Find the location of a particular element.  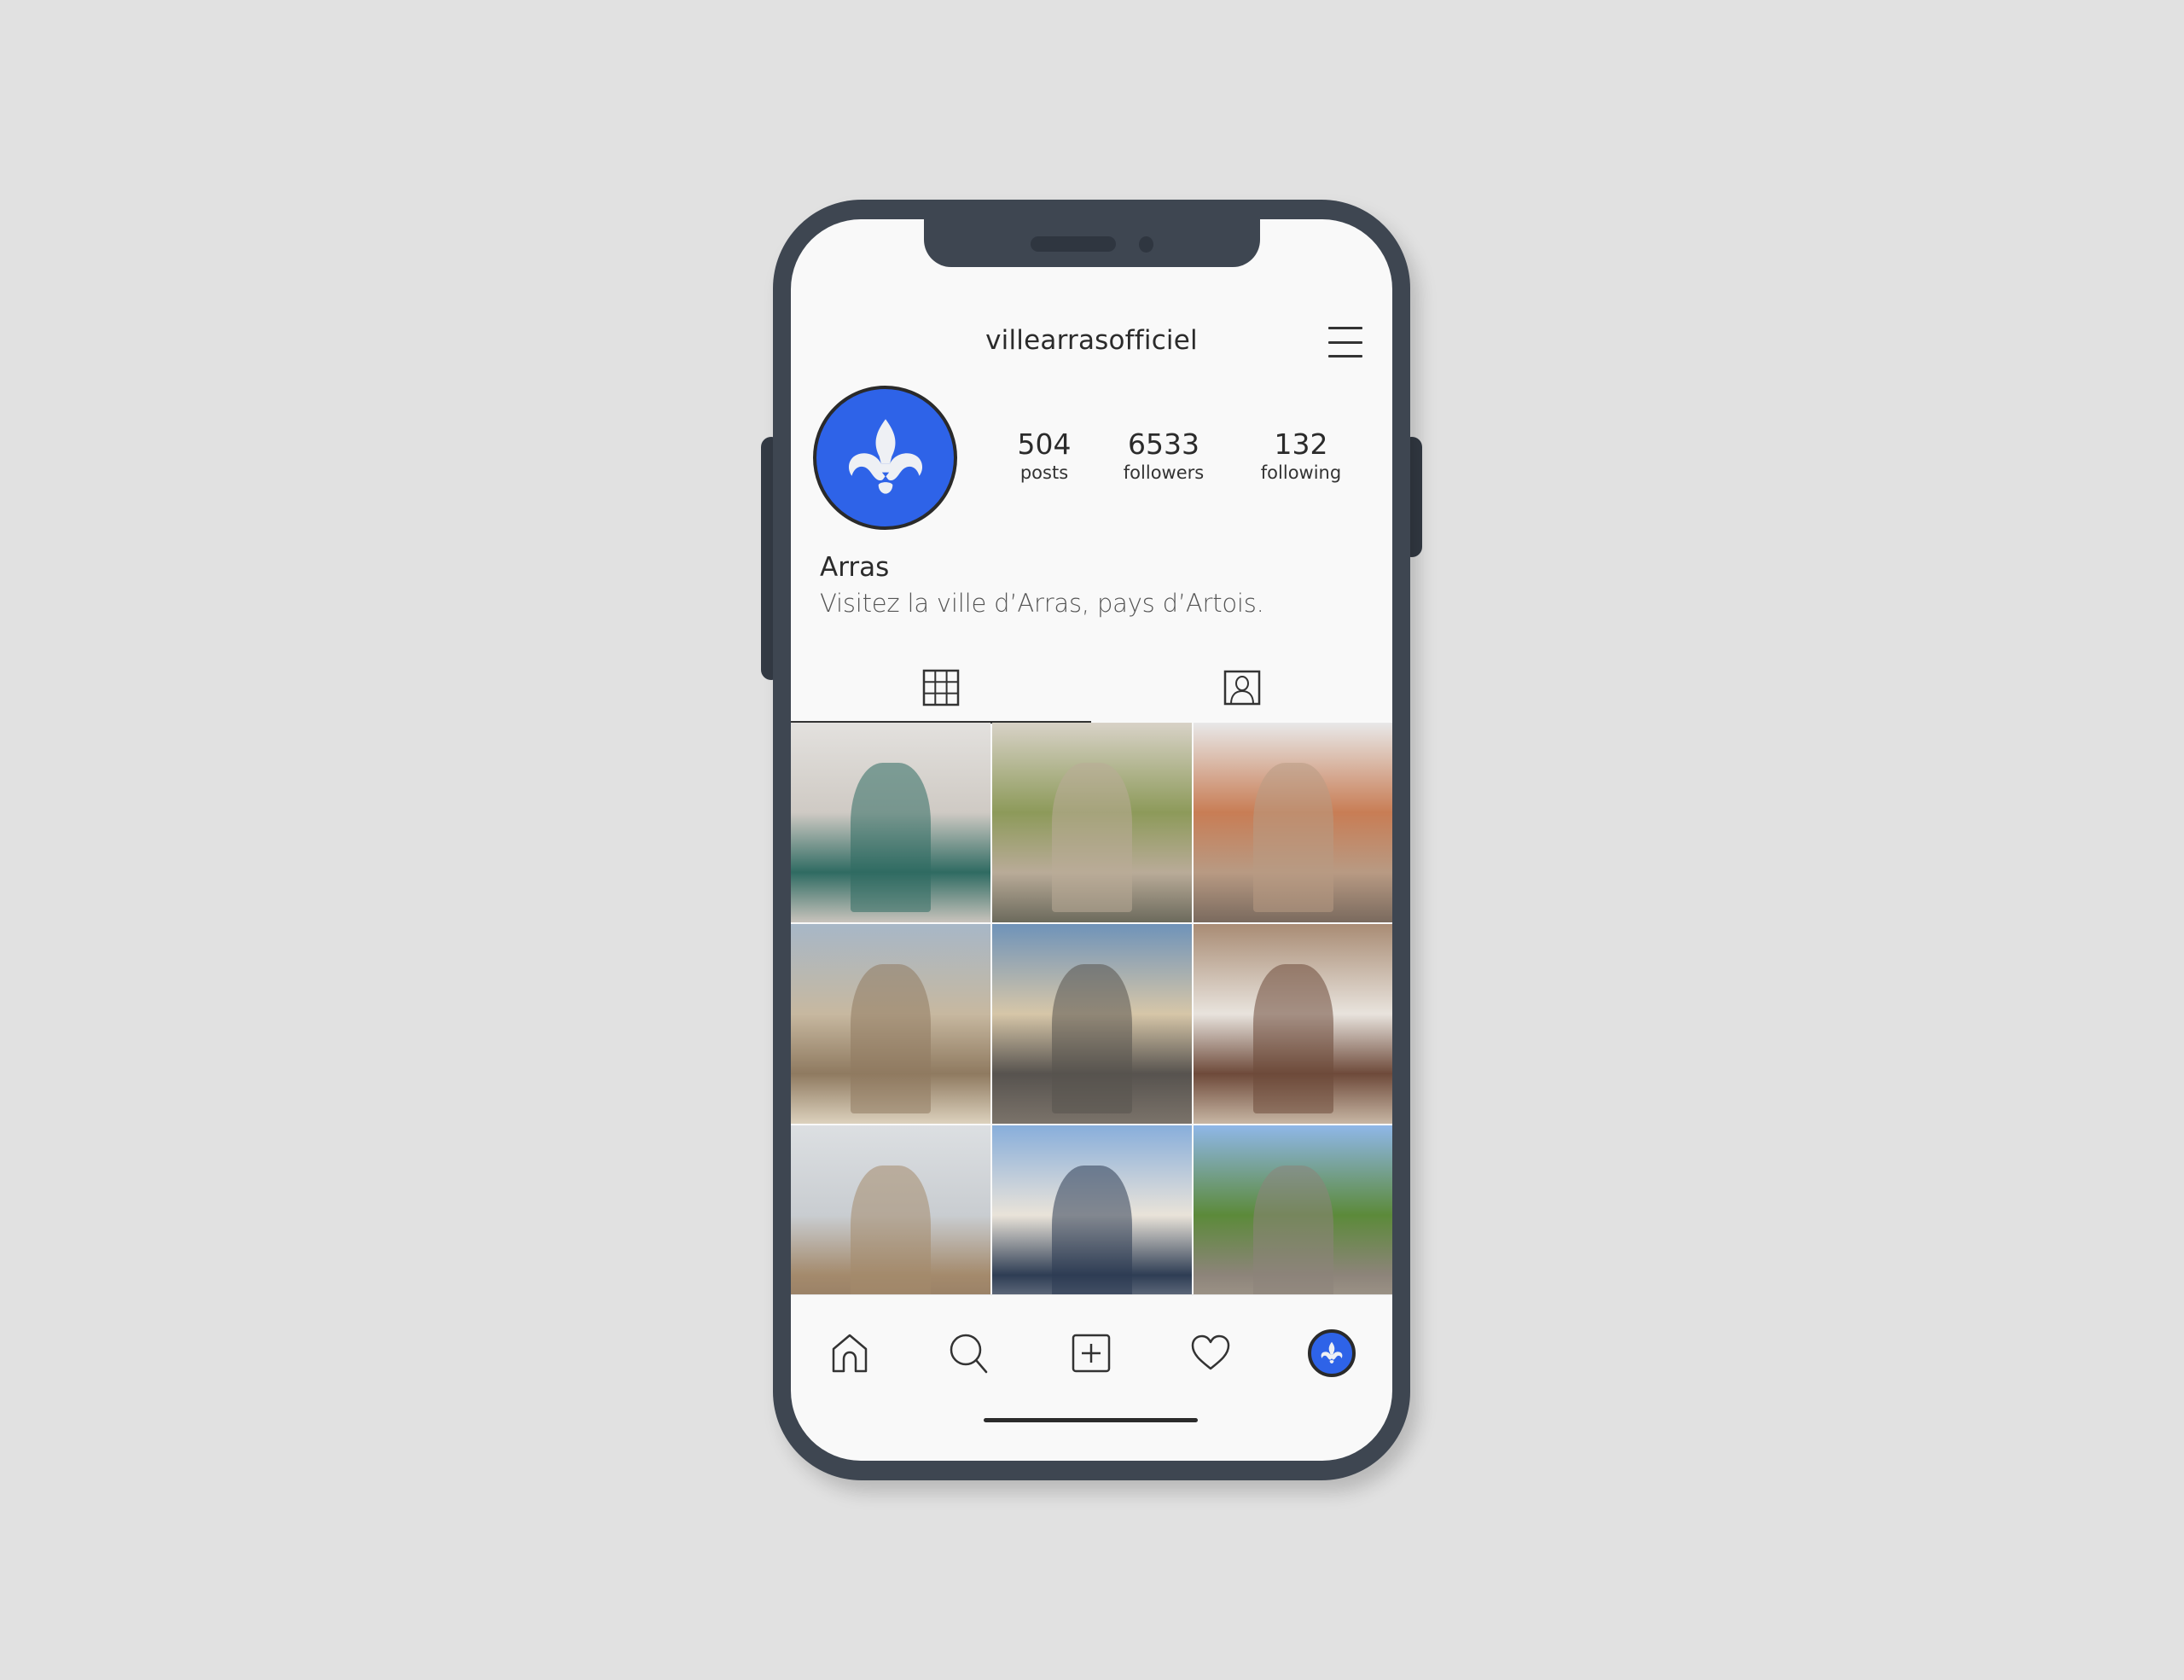

phone-notch is located at coordinates (1092, 243).